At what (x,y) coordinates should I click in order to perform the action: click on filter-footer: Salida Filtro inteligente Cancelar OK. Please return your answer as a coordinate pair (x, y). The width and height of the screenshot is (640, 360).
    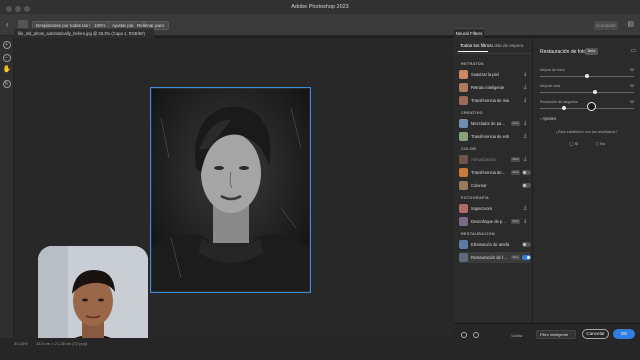
    Looking at the image, I should click on (547, 341).